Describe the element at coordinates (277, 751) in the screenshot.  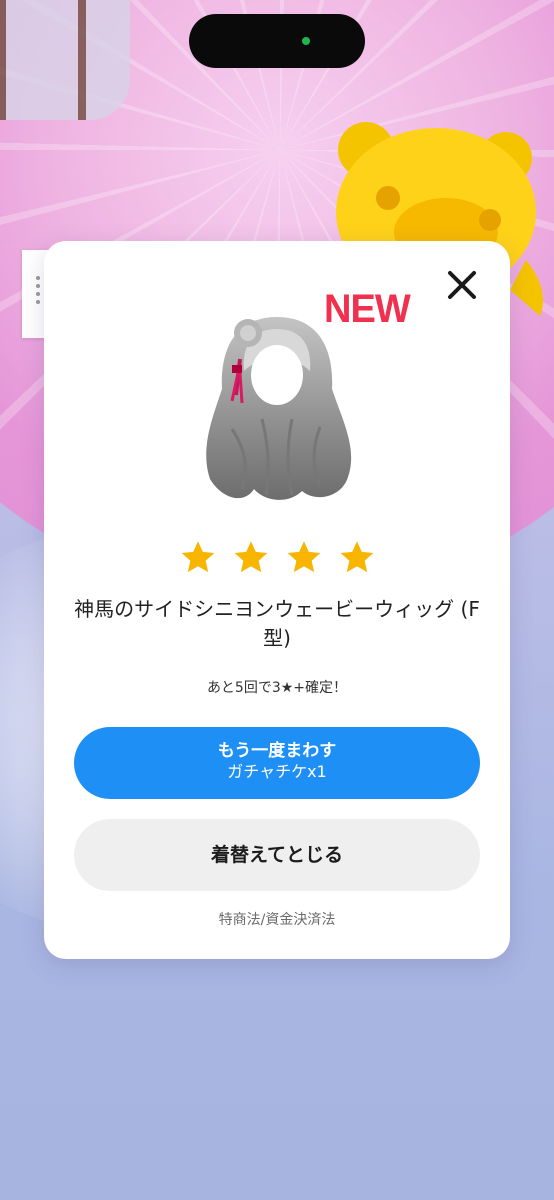
I see `spin-again-label: もう一度まわす` at that location.